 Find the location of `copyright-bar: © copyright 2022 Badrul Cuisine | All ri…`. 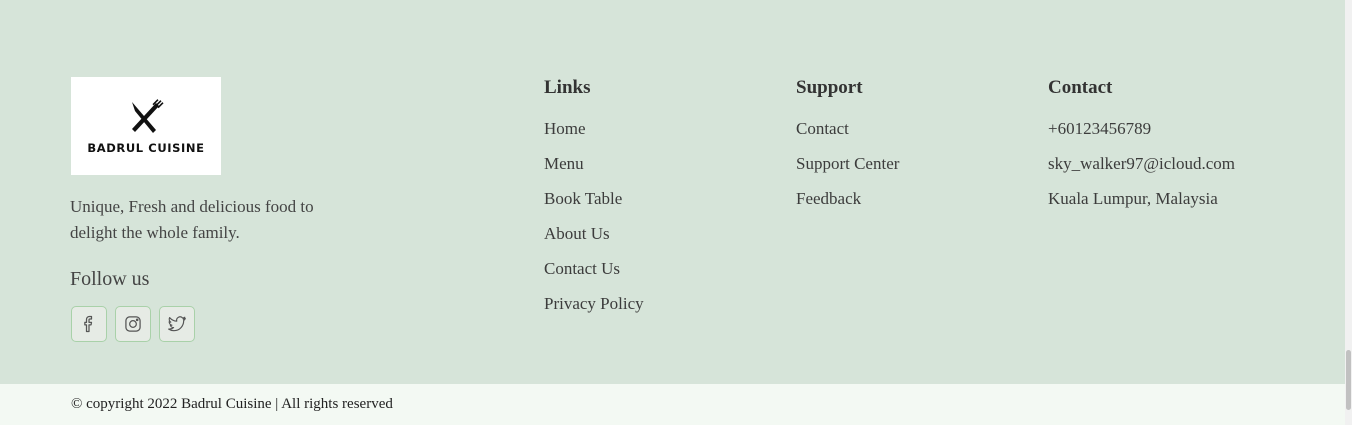

copyright-bar: © copyright 2022 Badrul Cuisine | All ri… is located at coordinates (672, 404).